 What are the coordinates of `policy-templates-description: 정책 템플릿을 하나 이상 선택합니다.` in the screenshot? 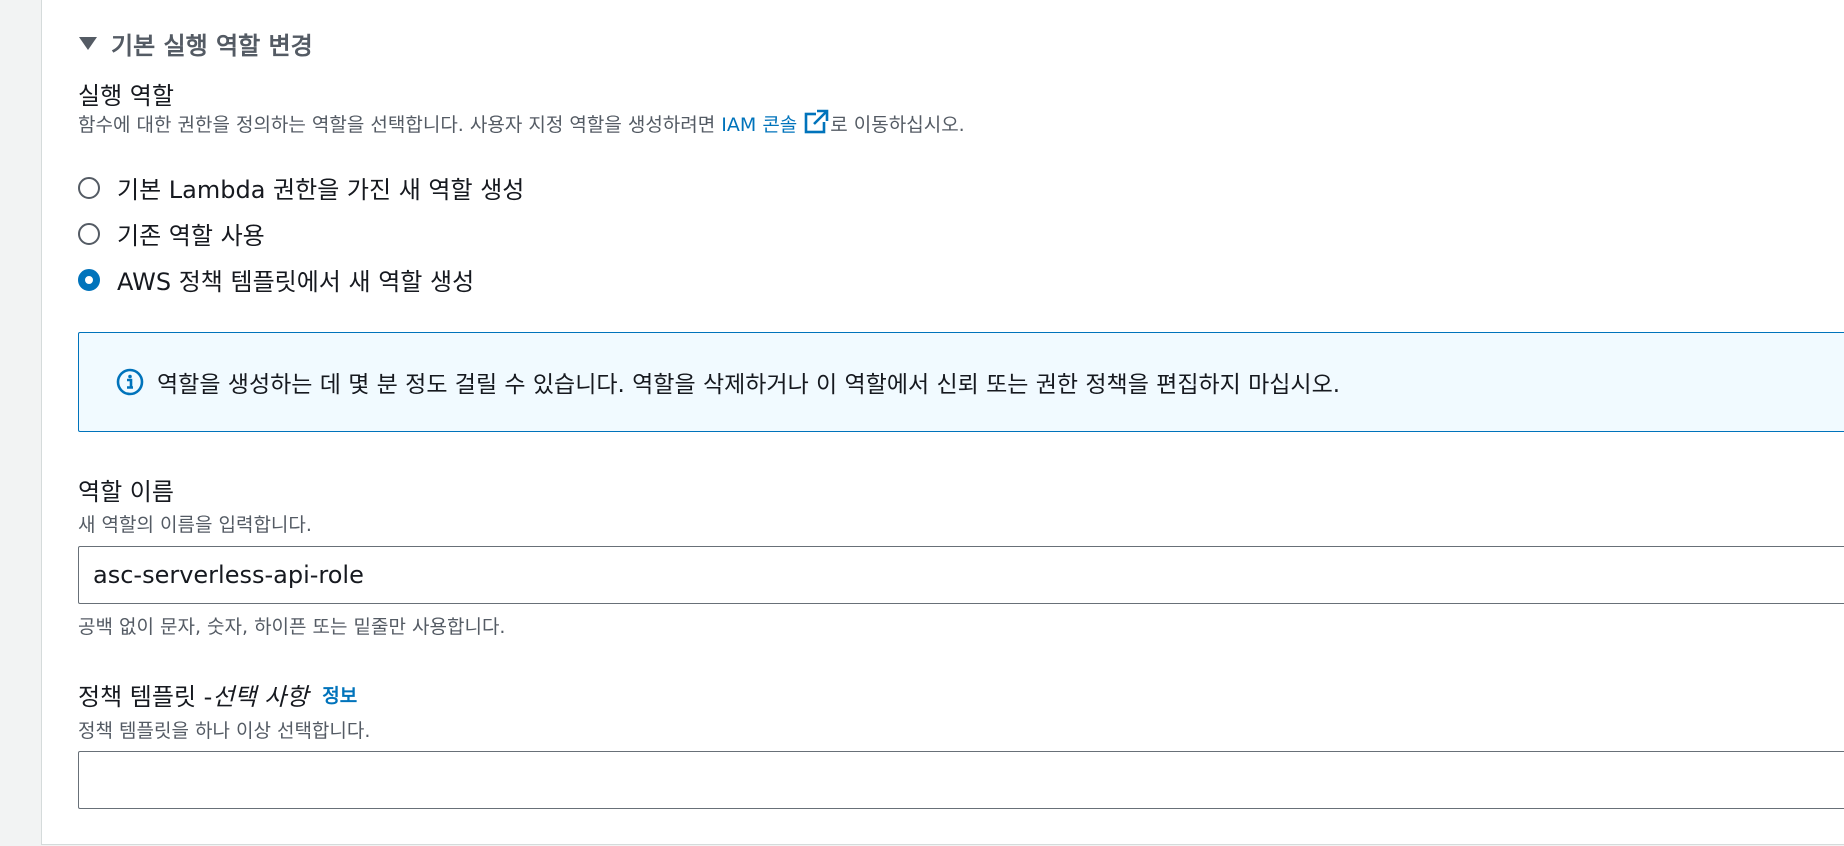 It's located at (224, 731).